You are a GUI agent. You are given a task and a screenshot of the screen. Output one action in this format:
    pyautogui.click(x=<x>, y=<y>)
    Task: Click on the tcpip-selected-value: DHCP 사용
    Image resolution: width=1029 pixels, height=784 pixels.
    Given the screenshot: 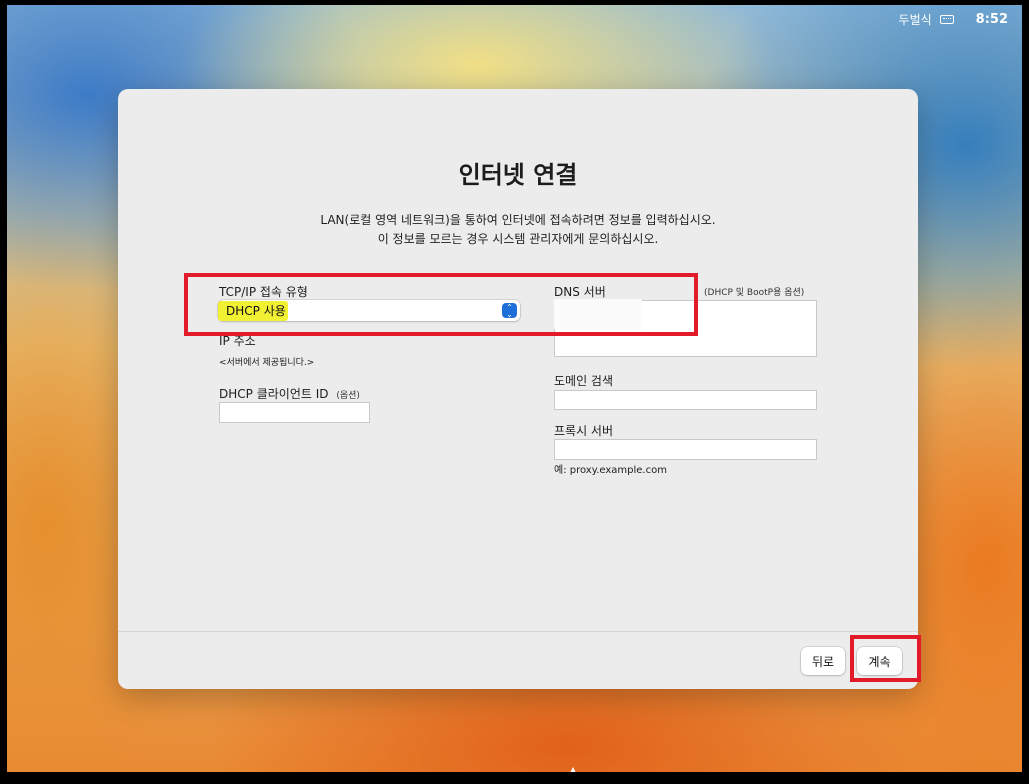 What is the action you would take?
    pyautogui.click(x=253, y=310)
    